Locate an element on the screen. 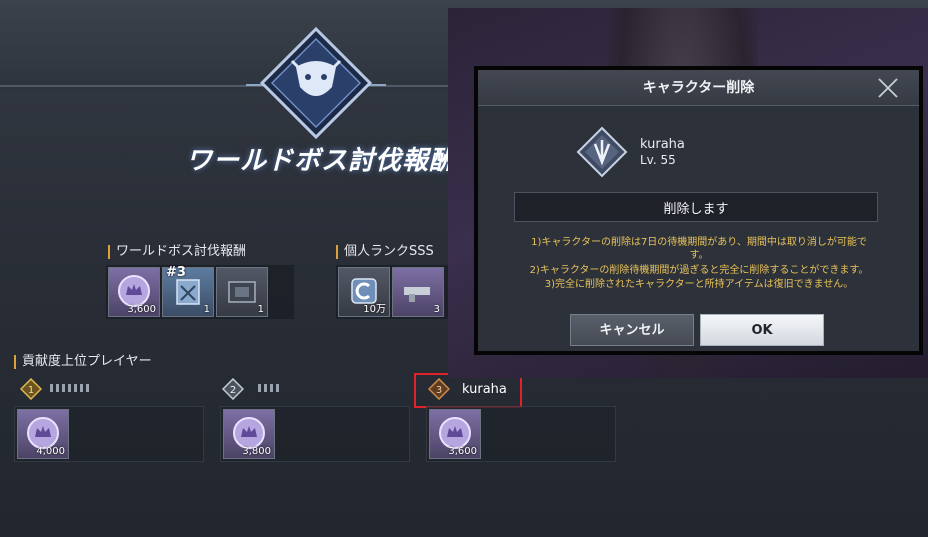 The image size is (928, 537). svg-text: 1 is located at coordinates (31, 390).